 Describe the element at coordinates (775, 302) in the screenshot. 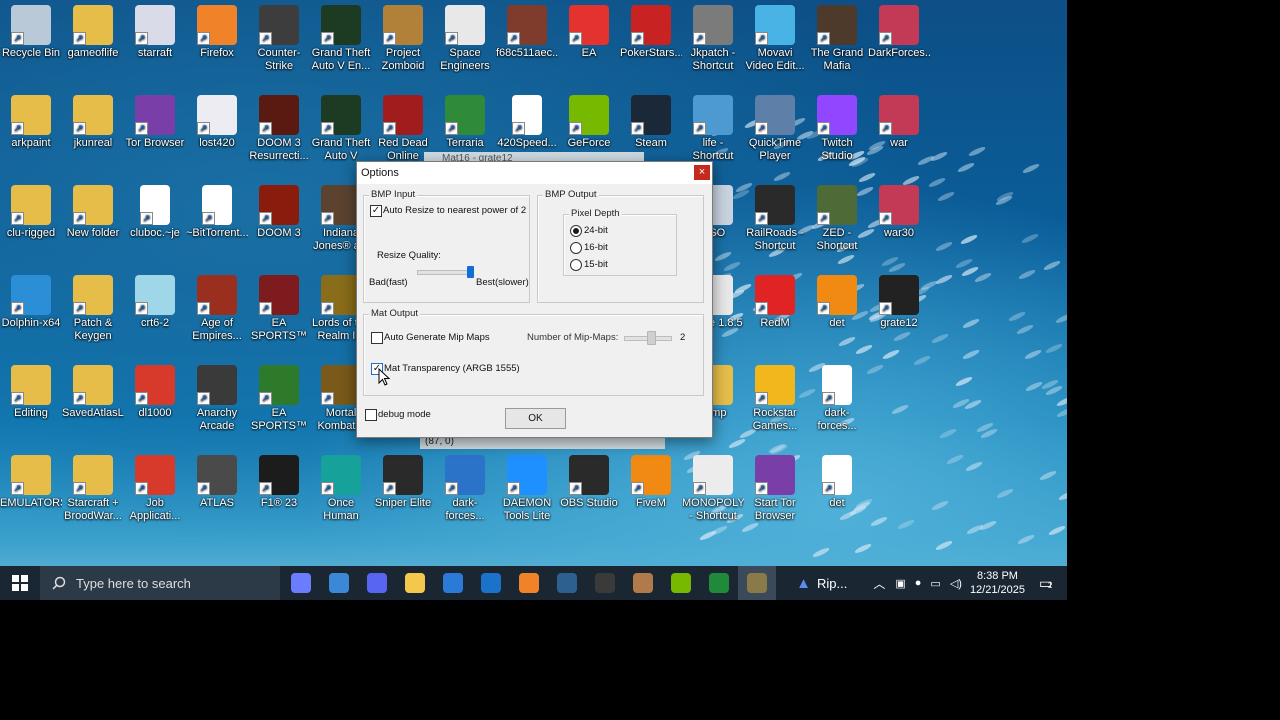

I see `desktop-icon: ↗ RedM` at that location.